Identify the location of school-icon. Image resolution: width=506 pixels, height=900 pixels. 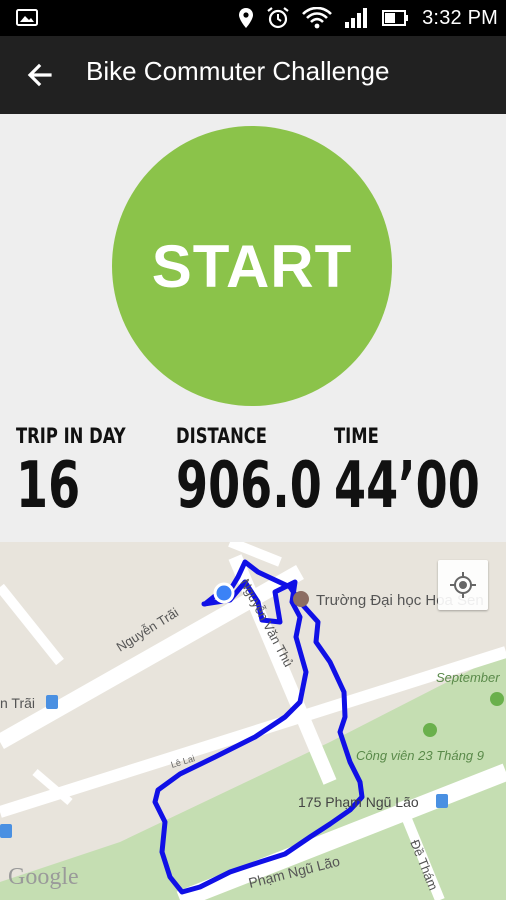
(301, 599).